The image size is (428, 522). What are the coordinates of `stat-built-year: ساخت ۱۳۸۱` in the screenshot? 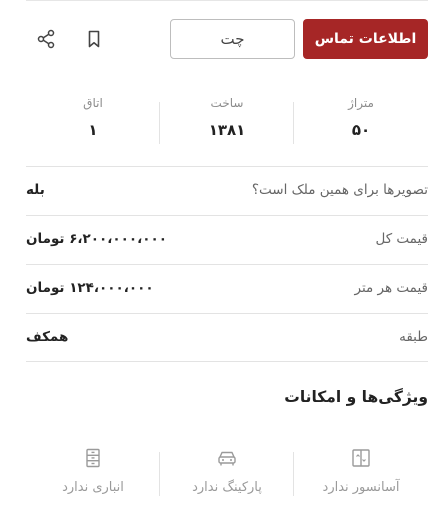 It's located at (227, 124).